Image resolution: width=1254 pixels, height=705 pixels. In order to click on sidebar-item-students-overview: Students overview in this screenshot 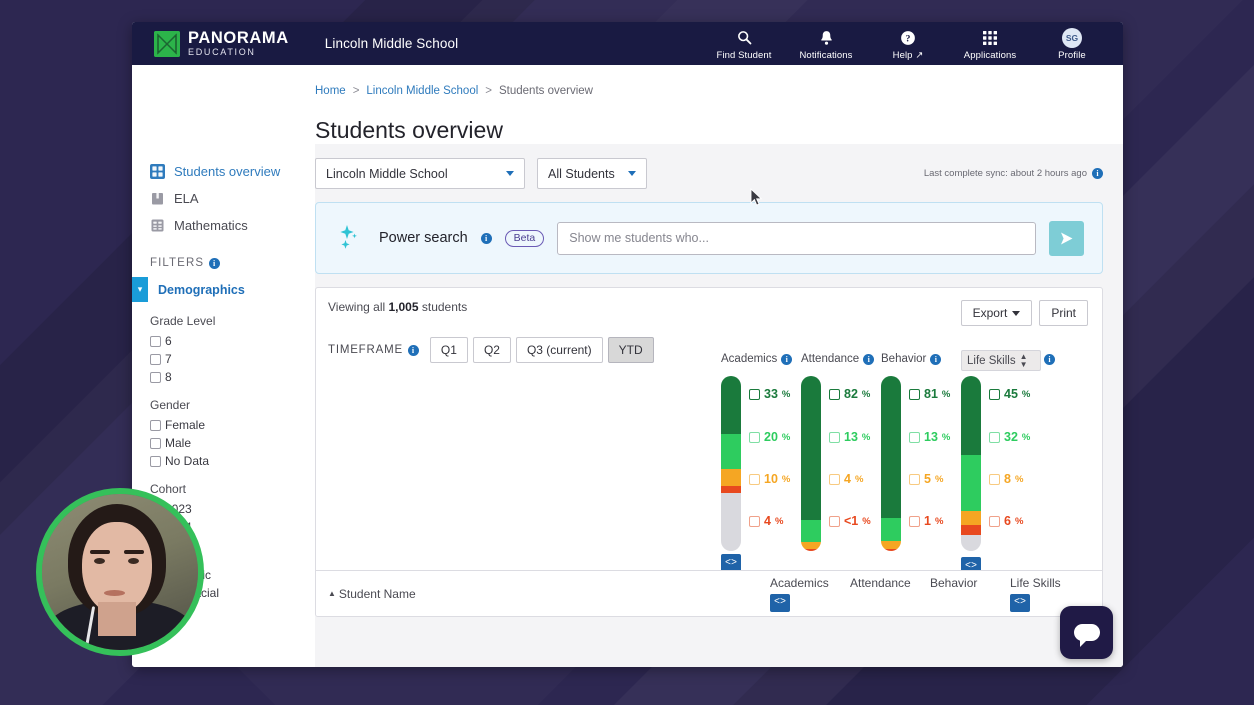, I will do `click(223, 171)`.